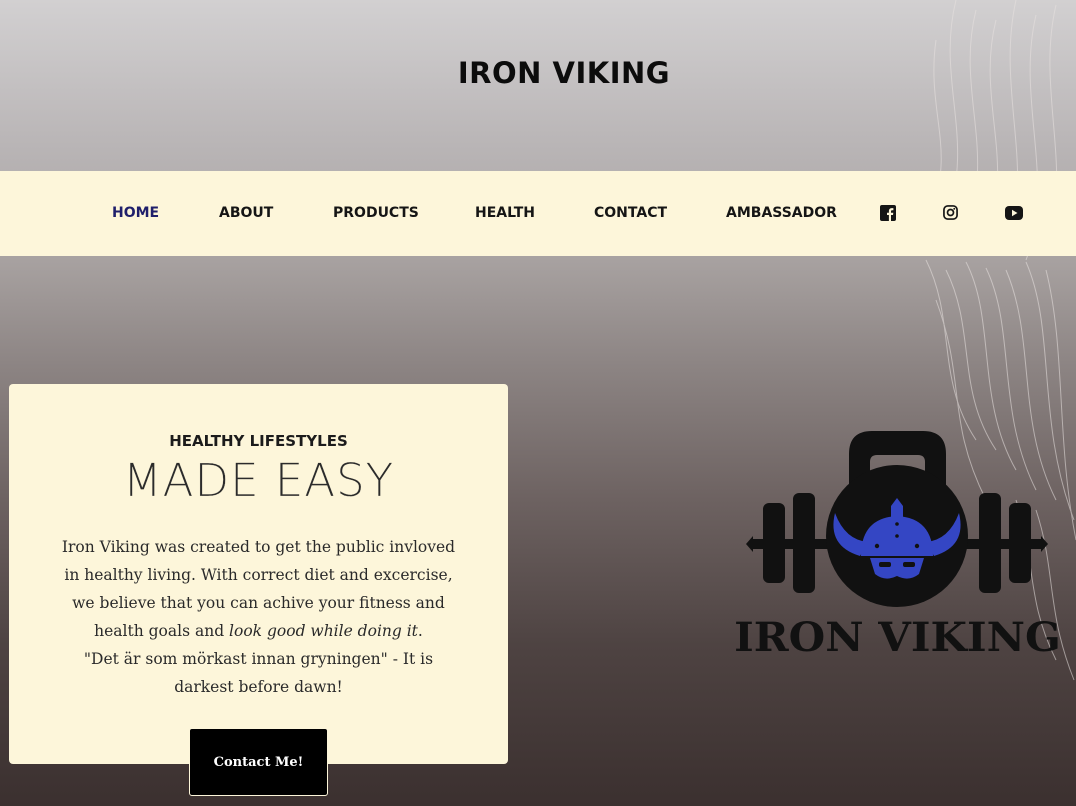 This screenshot has width=1076, height=806. Describe the element at coordinates (258, 480) in the screenshot. I see `hero-heading: MADE EASY` at that location.